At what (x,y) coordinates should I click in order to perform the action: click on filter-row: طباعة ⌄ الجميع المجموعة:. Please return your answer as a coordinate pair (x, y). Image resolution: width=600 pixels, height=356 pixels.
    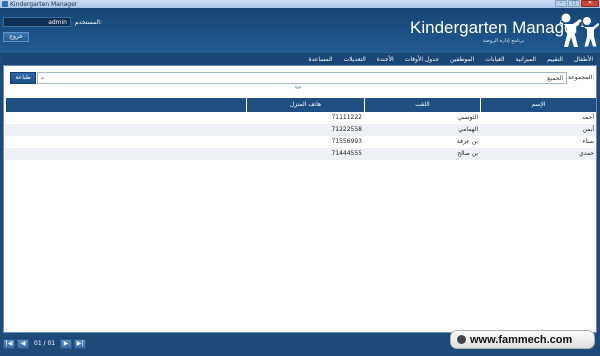
    Looking at the image, I should click on (301, 78).